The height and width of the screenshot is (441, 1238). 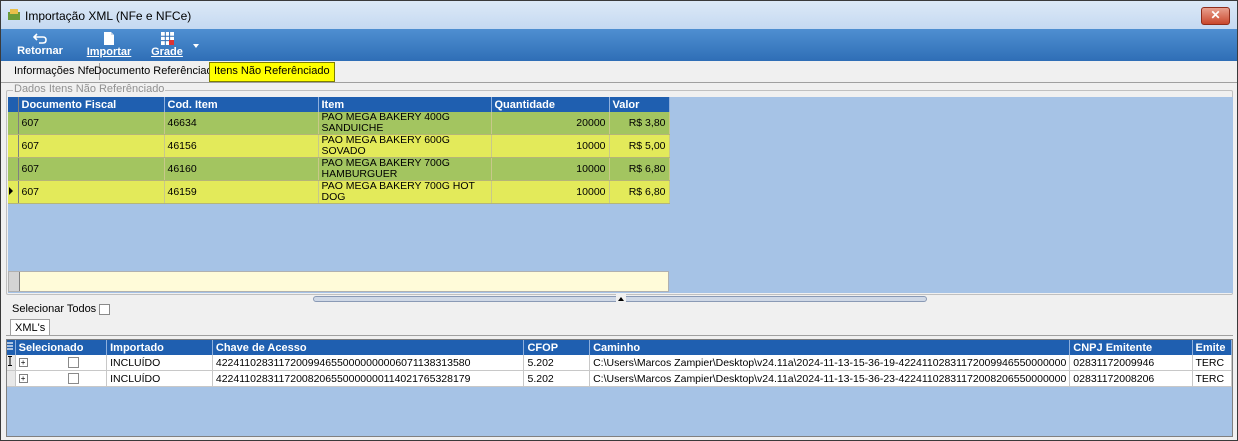 What do you see at coordinates (14, 281) in the screenshot?
I see `footer-indicator` at bounding box center [14, 281].